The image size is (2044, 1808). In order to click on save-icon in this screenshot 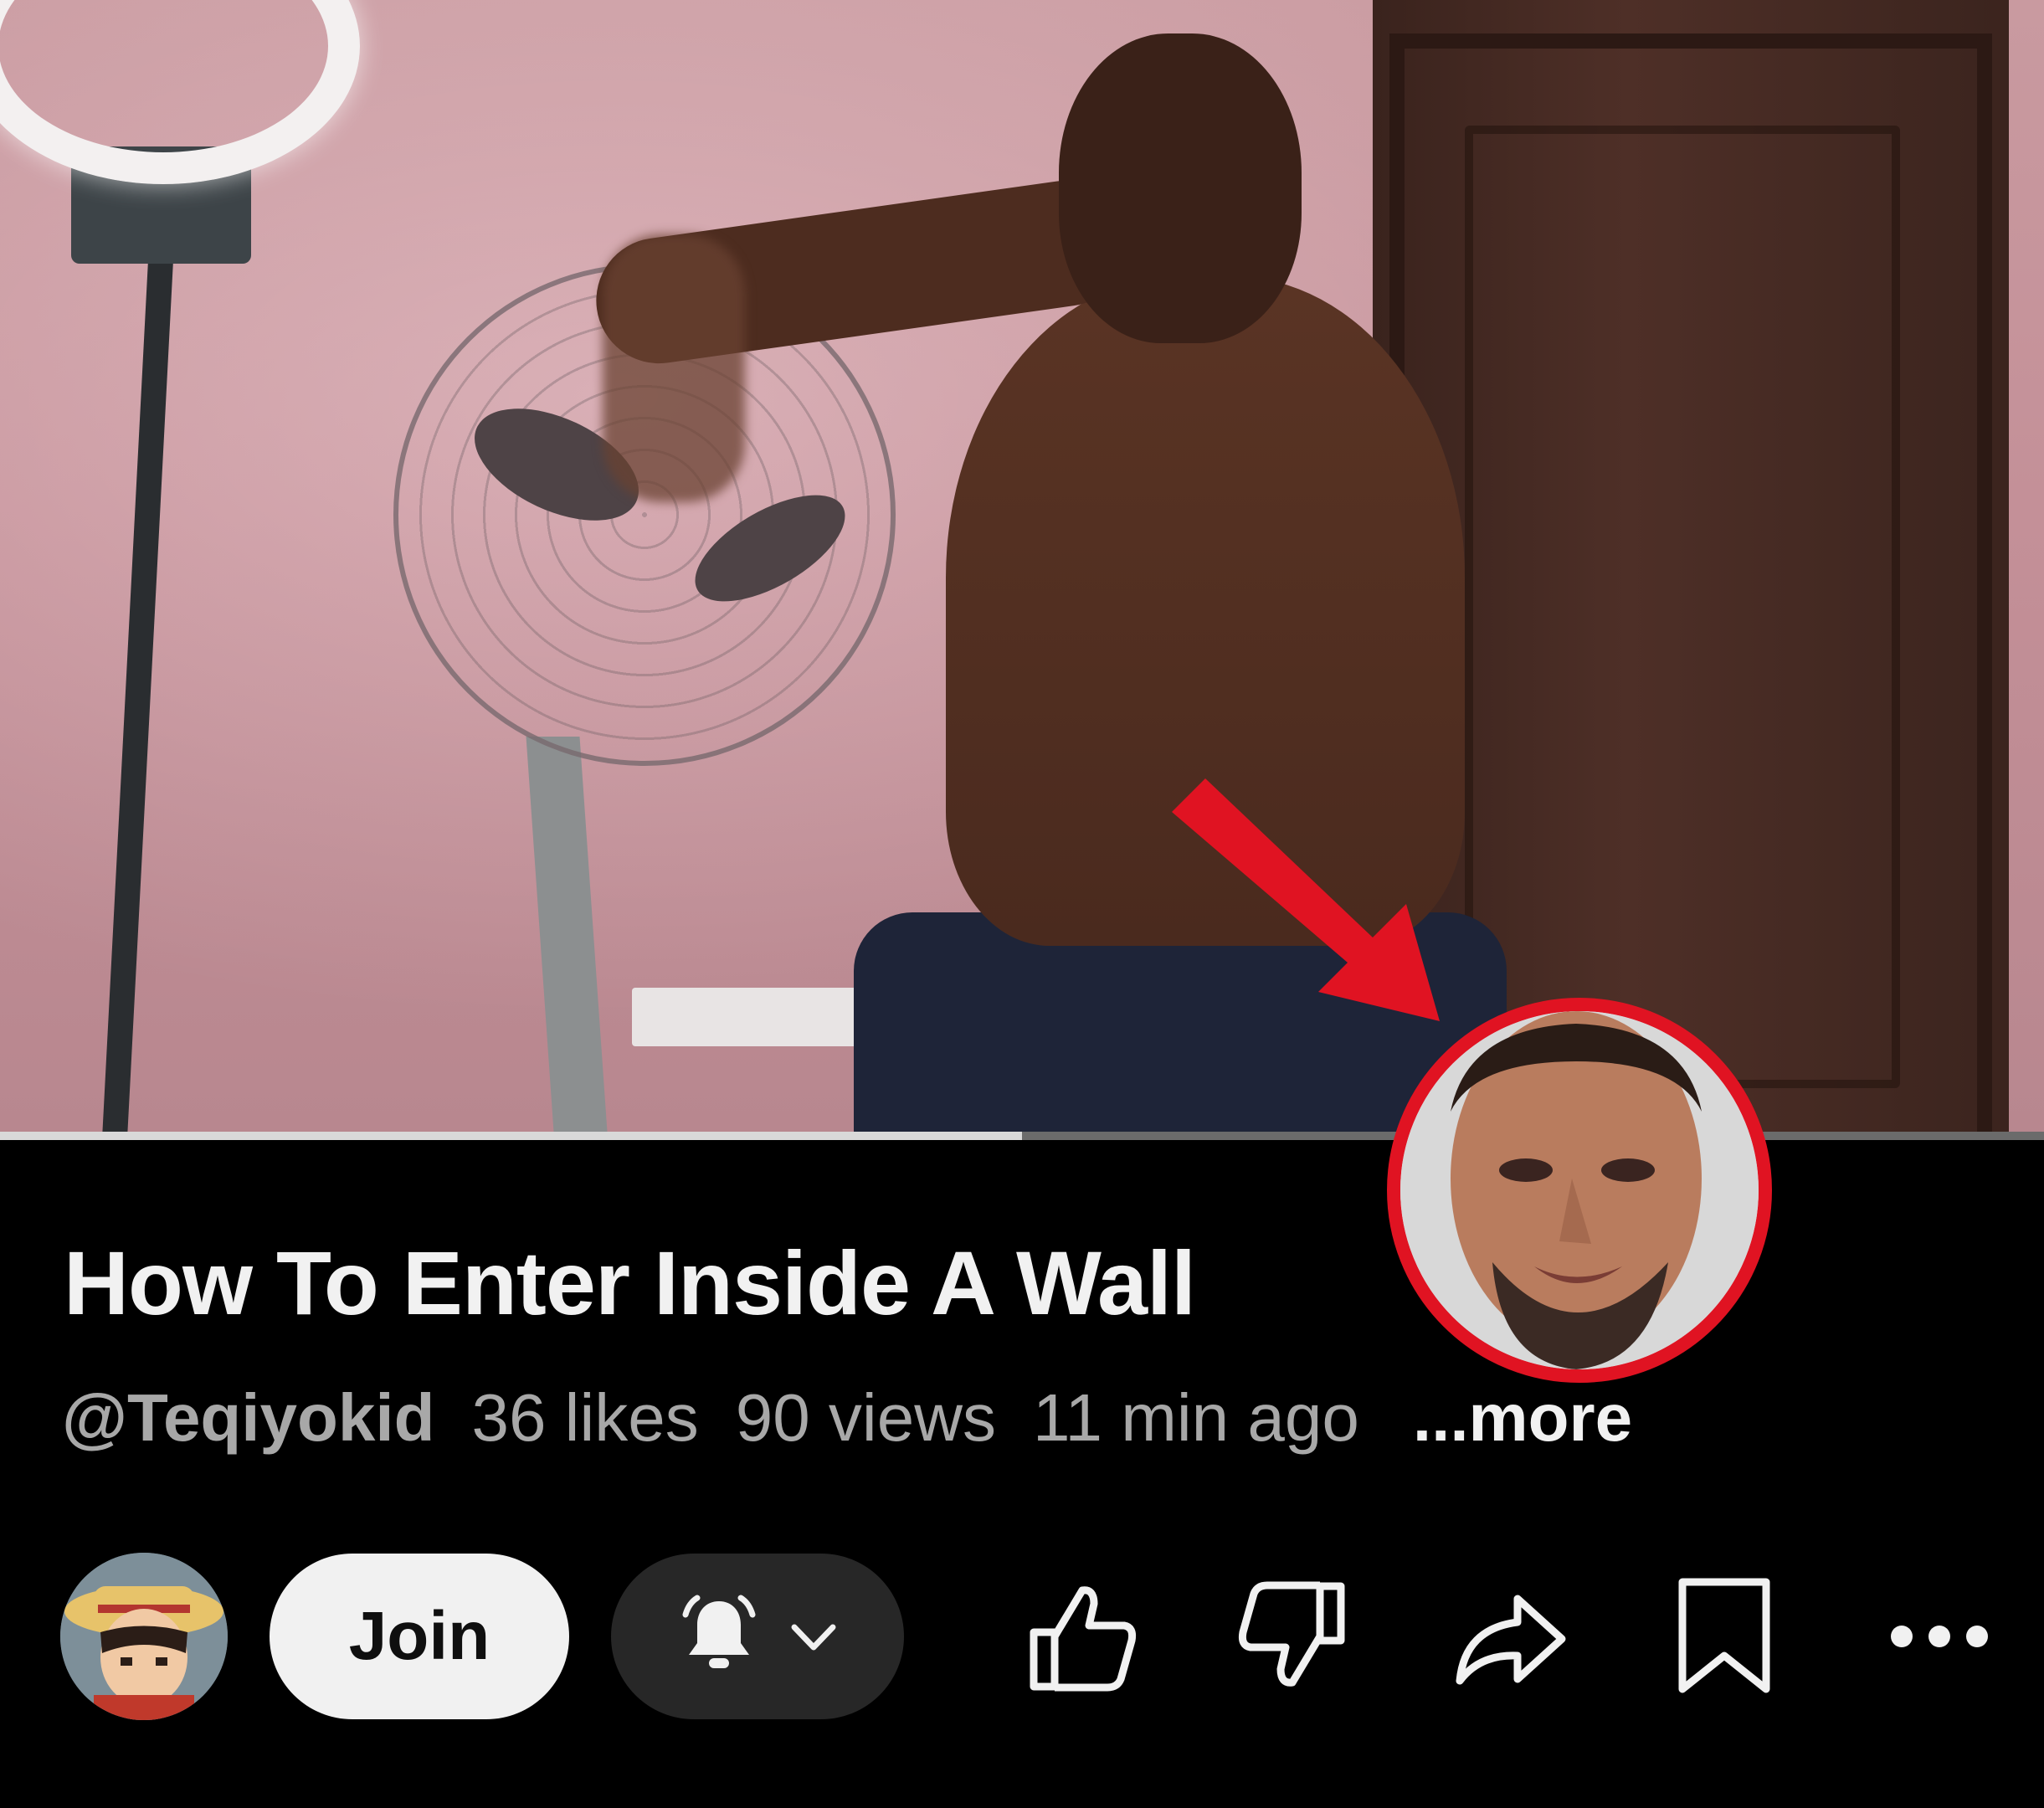, I will do `click(1724, 1636)`.